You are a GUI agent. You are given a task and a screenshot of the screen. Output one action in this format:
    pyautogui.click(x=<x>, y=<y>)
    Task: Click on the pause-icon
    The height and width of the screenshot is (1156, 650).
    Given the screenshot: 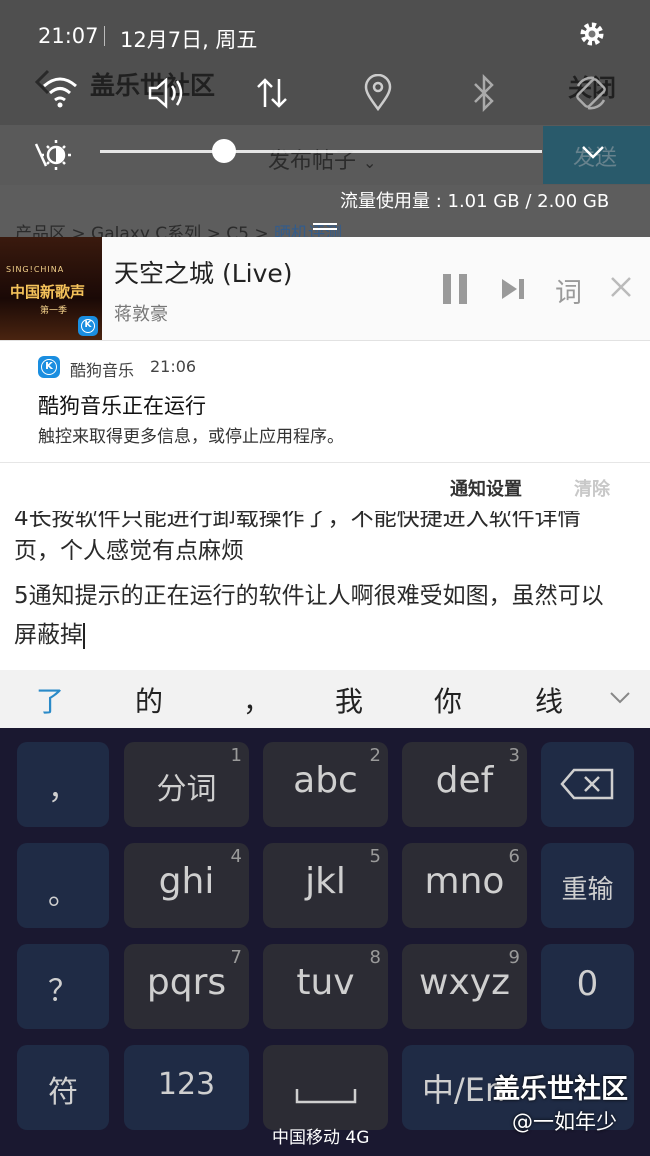 What is the action you would take?
    pyautogui.click(x=455, y=289)
    